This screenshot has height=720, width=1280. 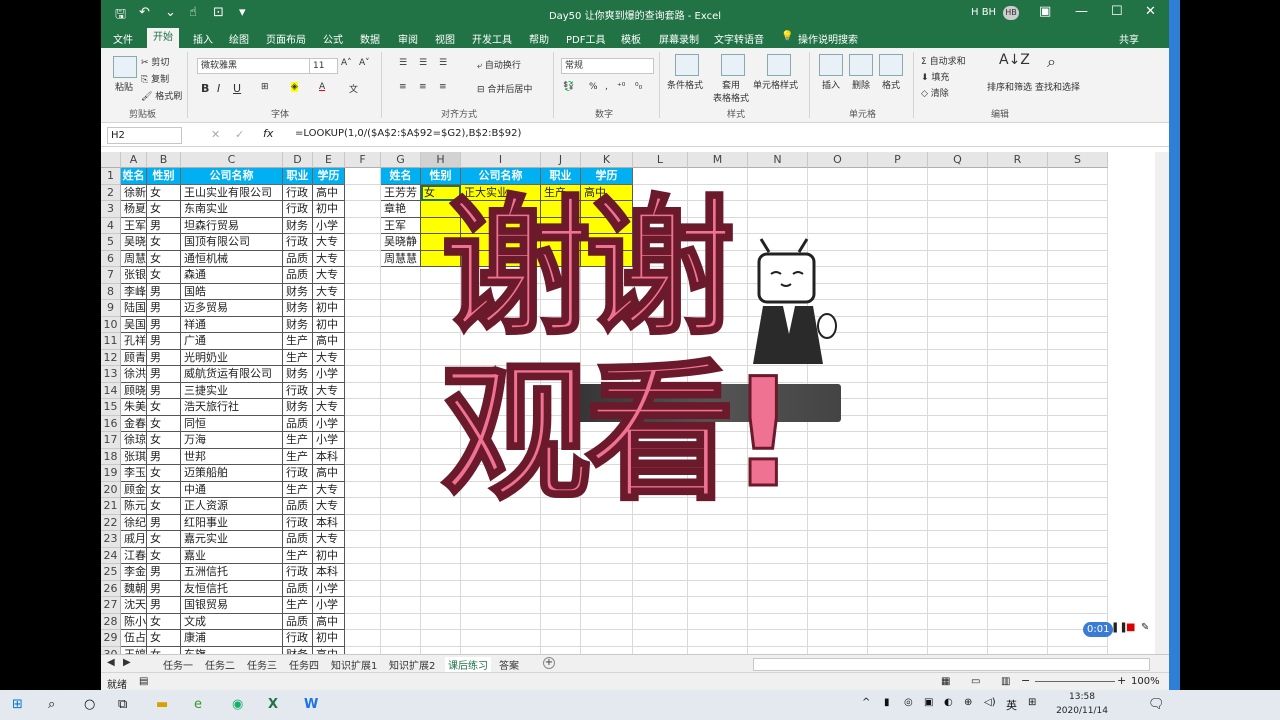 I want to click on format-painter-button: 🖌 格式刷, so click(x=161, y=95).